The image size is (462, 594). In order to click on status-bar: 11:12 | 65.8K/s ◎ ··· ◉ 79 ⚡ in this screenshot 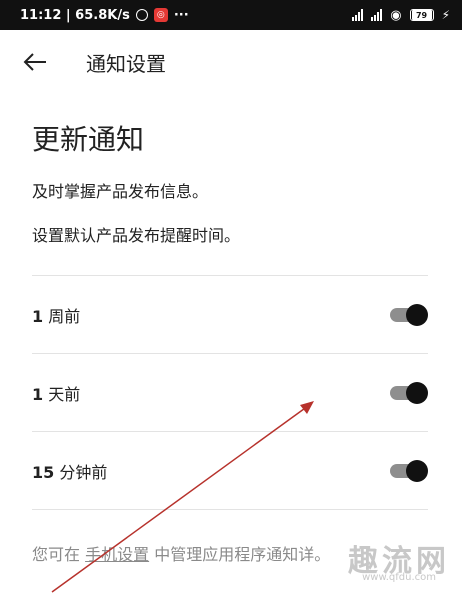, I will do `click(231, 15)`.